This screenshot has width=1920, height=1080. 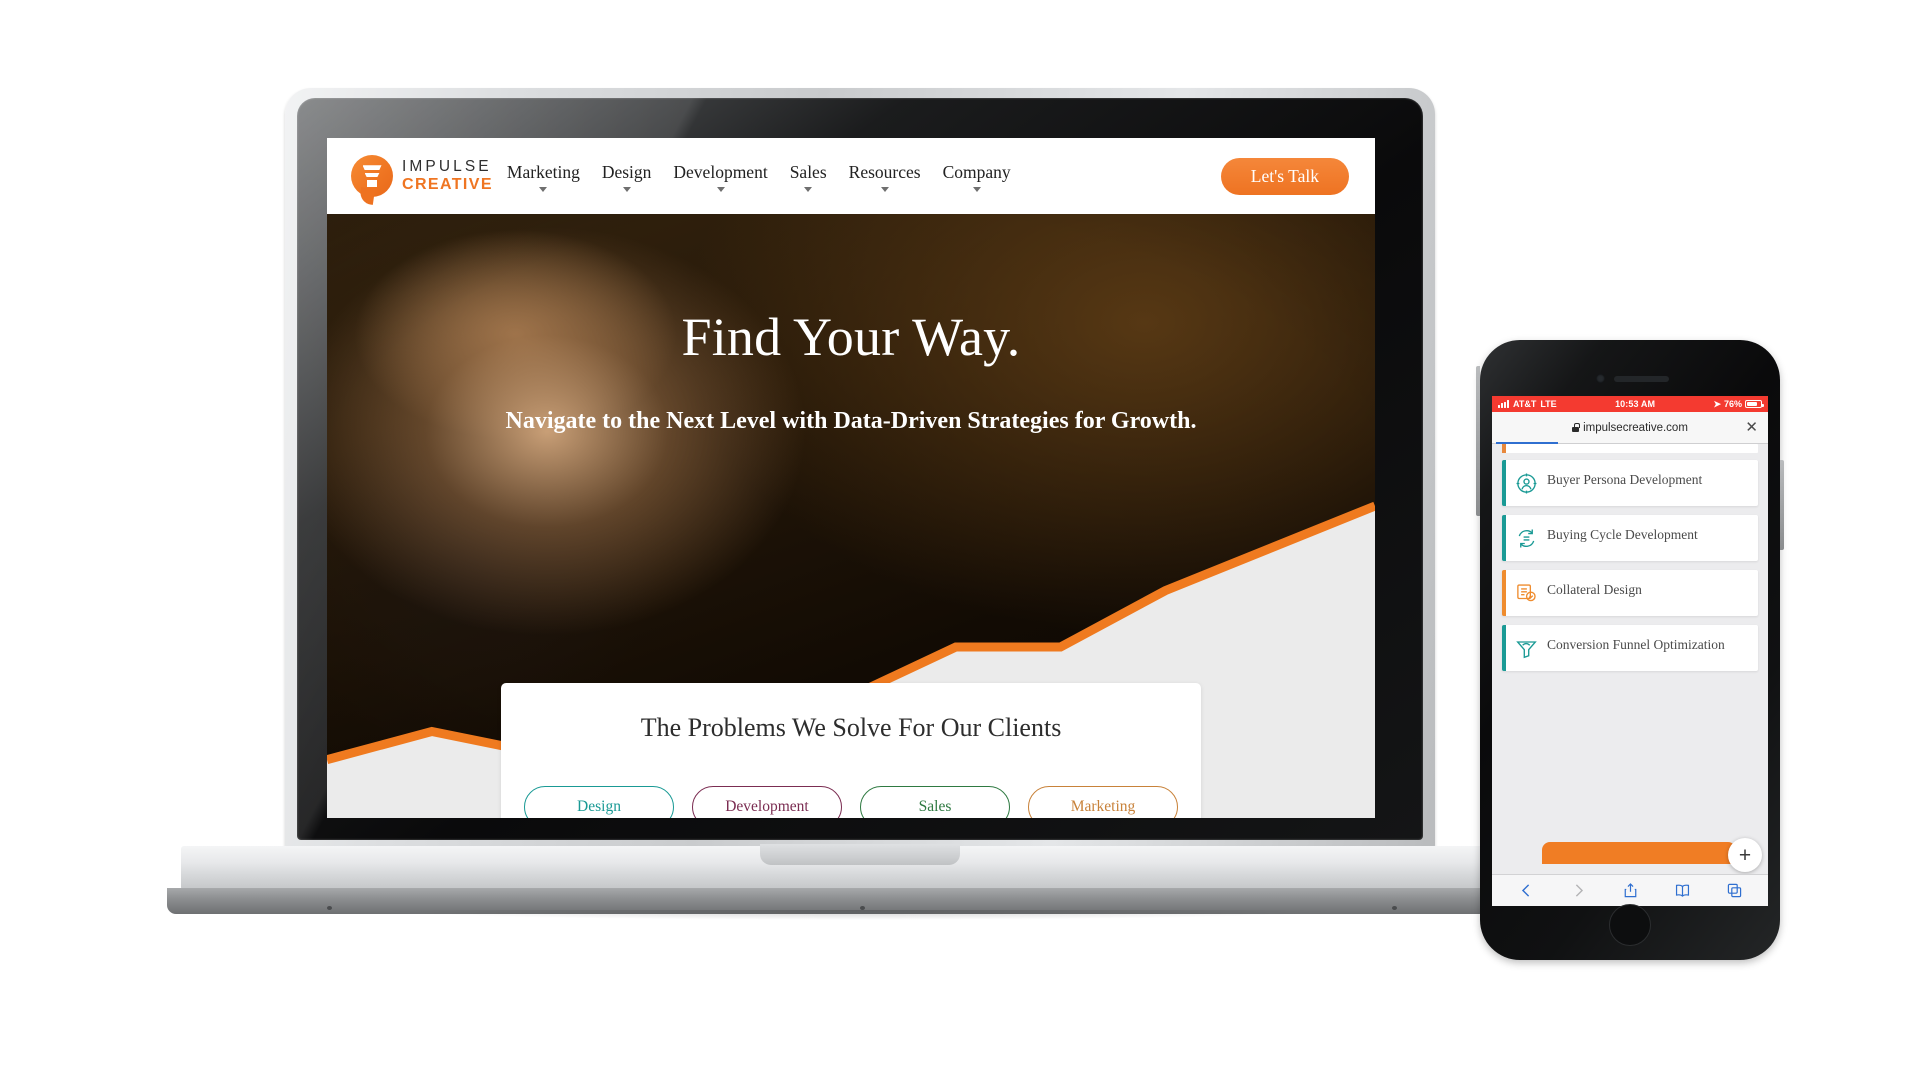 I want to click on list-item-partial, so click(x=1630, y=448).